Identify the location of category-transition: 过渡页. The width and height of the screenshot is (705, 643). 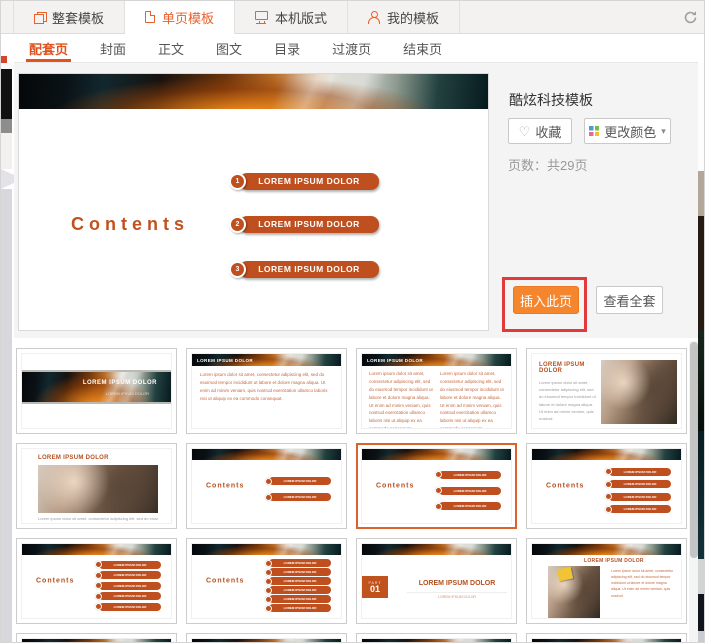
(351, 48).